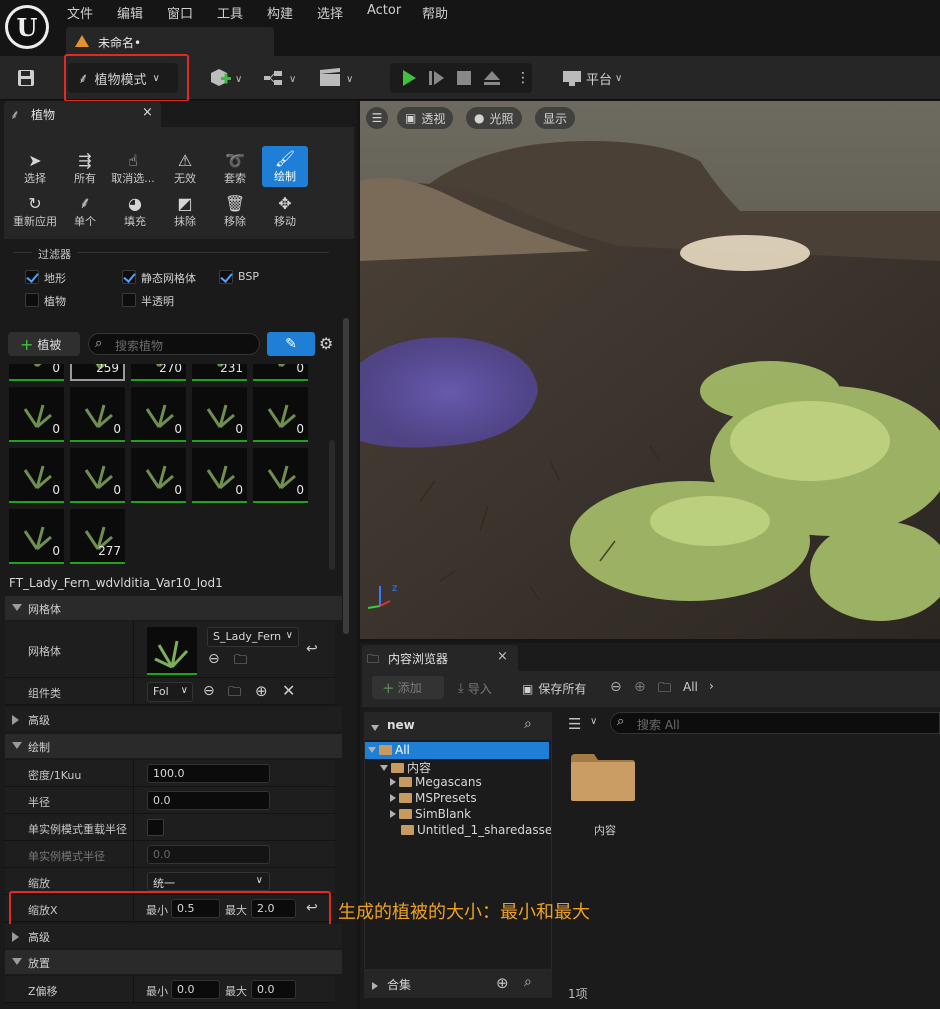 Image resolution: width=940 pixels, height=1009 pixels. I want to click on filter-landscape-checkbox, so click(32, 277).